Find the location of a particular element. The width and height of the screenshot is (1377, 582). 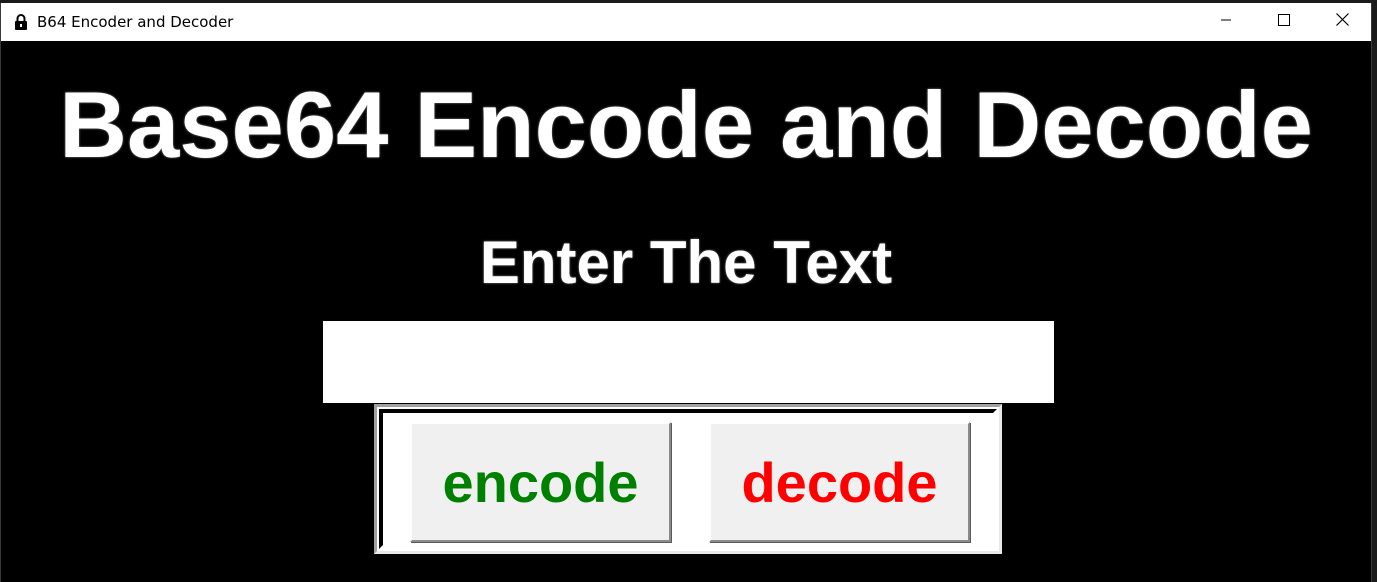

window-controls is located at coordinates (1284, 22).